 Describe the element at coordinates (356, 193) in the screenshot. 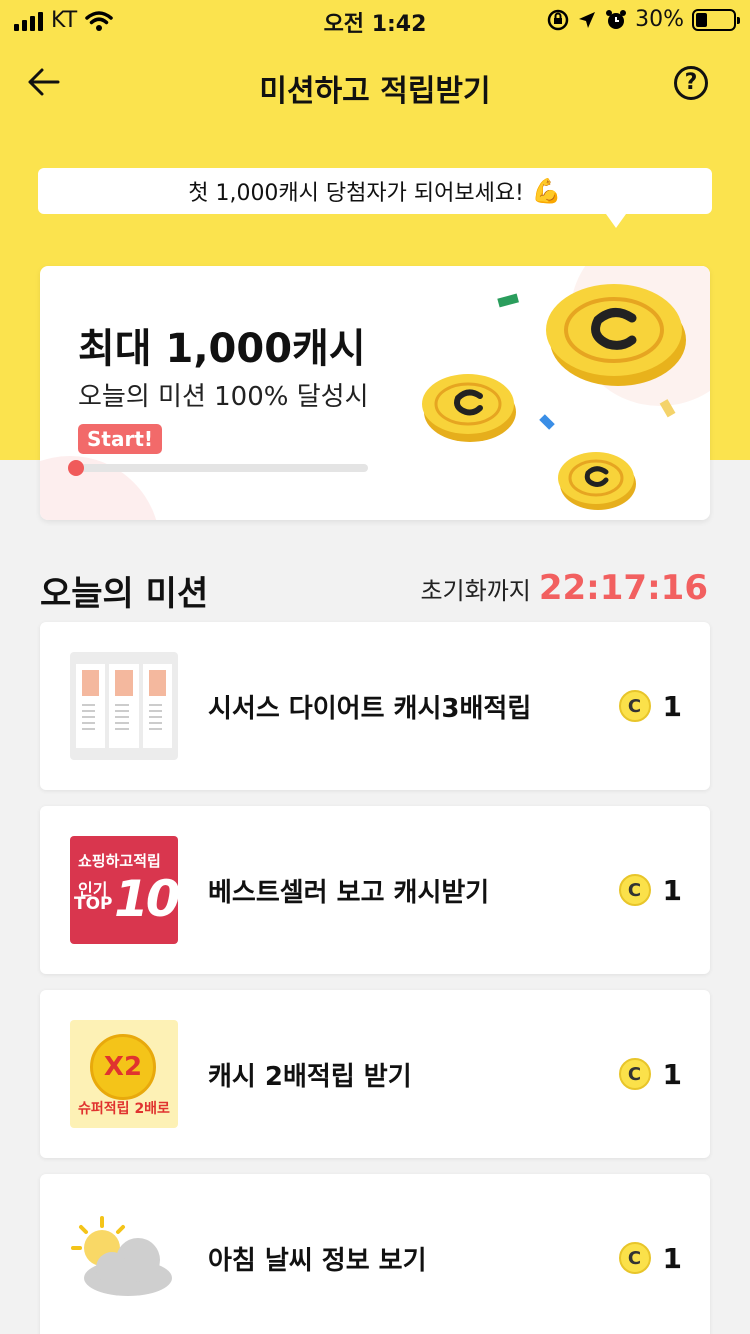

I see `promo-bubble-text: 첫 1,000캐시 당첨자가 되어보세요!` at that location.